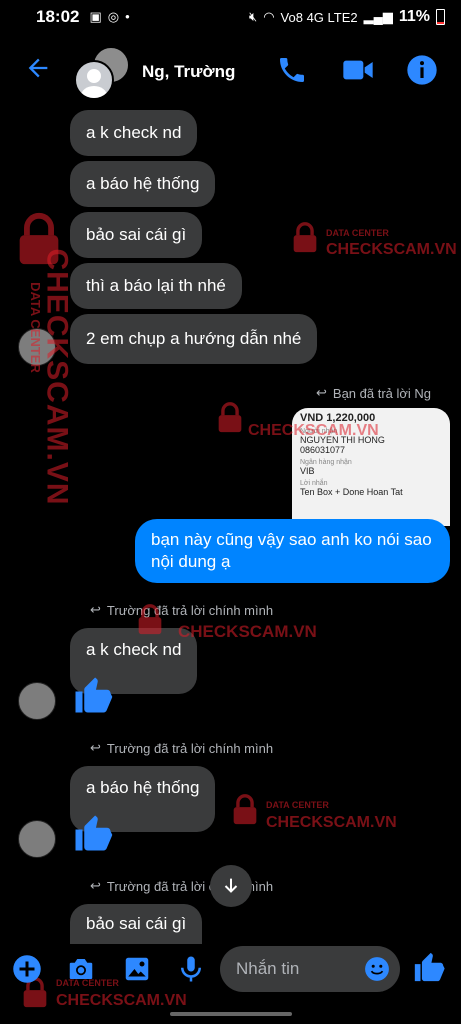 The height and width of the screenshot is (1024, 461). I want to click on phone-call-icon, so click(292, 70).